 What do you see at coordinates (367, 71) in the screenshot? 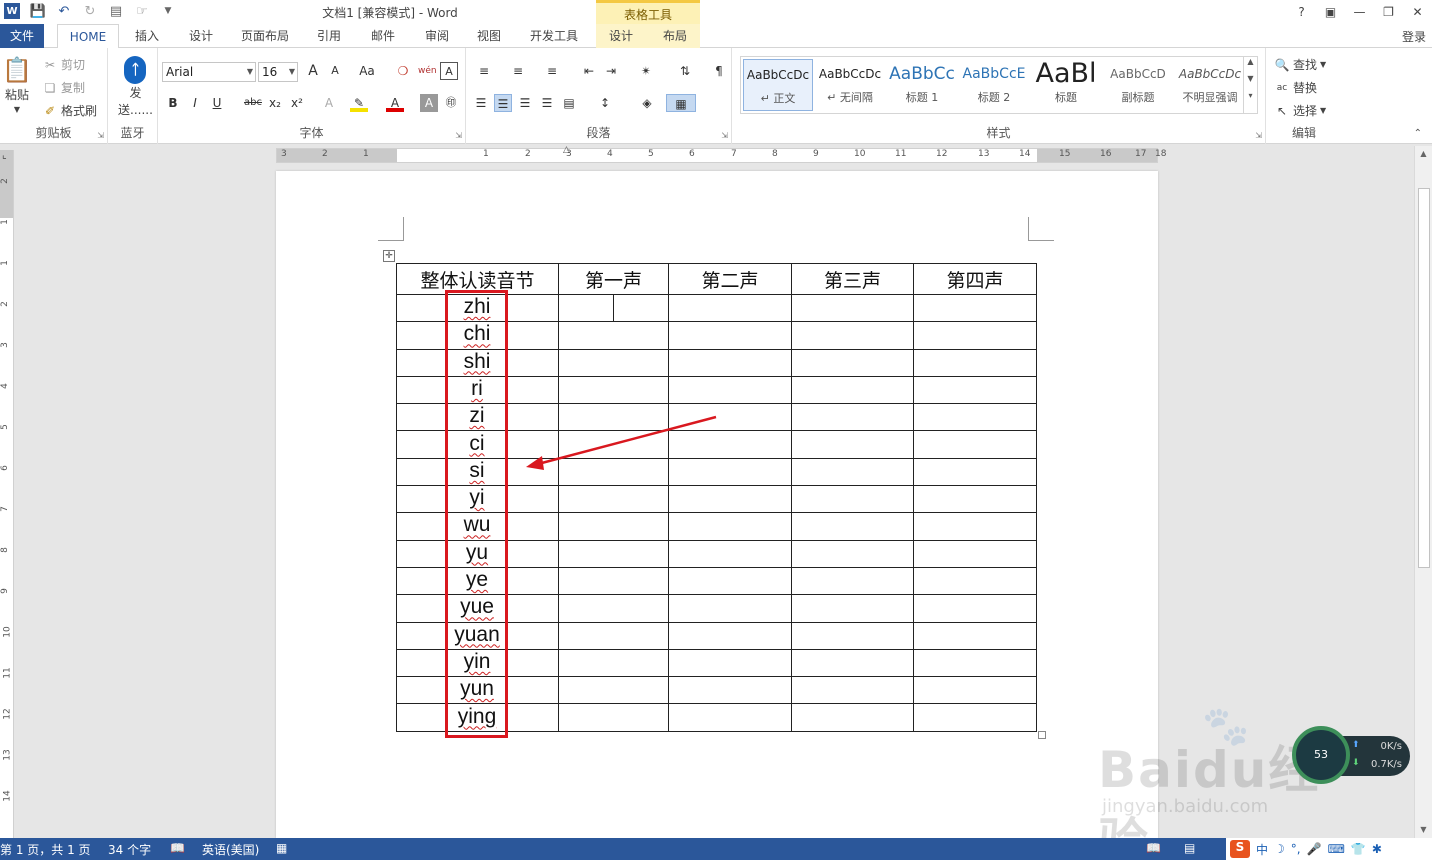
I see `change-case-button: Aa` at bounding box center [367, 71].